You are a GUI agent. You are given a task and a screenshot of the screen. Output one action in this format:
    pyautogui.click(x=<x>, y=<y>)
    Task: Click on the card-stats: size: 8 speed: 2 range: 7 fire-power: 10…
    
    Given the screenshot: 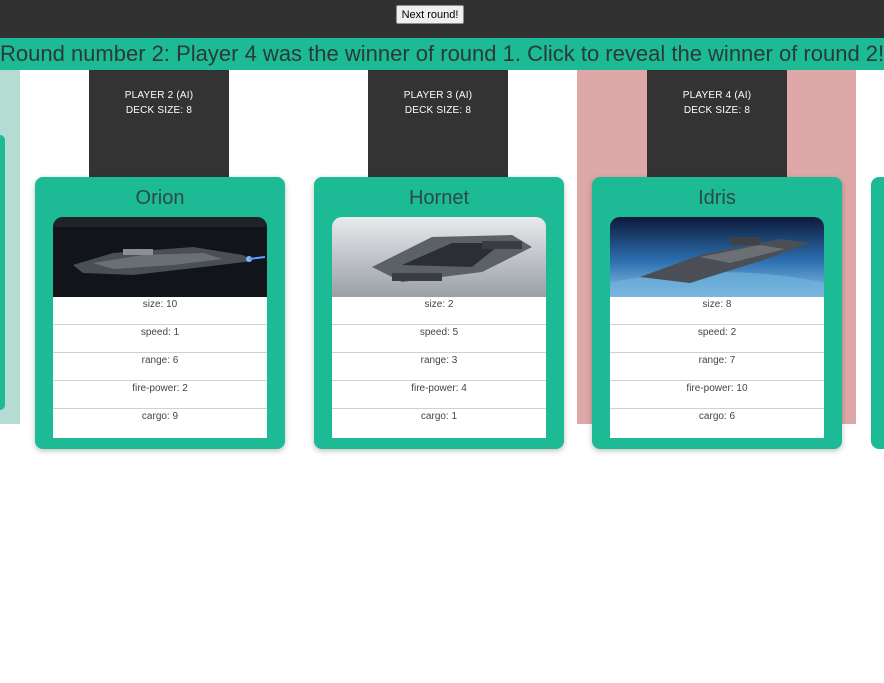 What is the action you would take?
    pyautogui.click(x=717, y=367)
    